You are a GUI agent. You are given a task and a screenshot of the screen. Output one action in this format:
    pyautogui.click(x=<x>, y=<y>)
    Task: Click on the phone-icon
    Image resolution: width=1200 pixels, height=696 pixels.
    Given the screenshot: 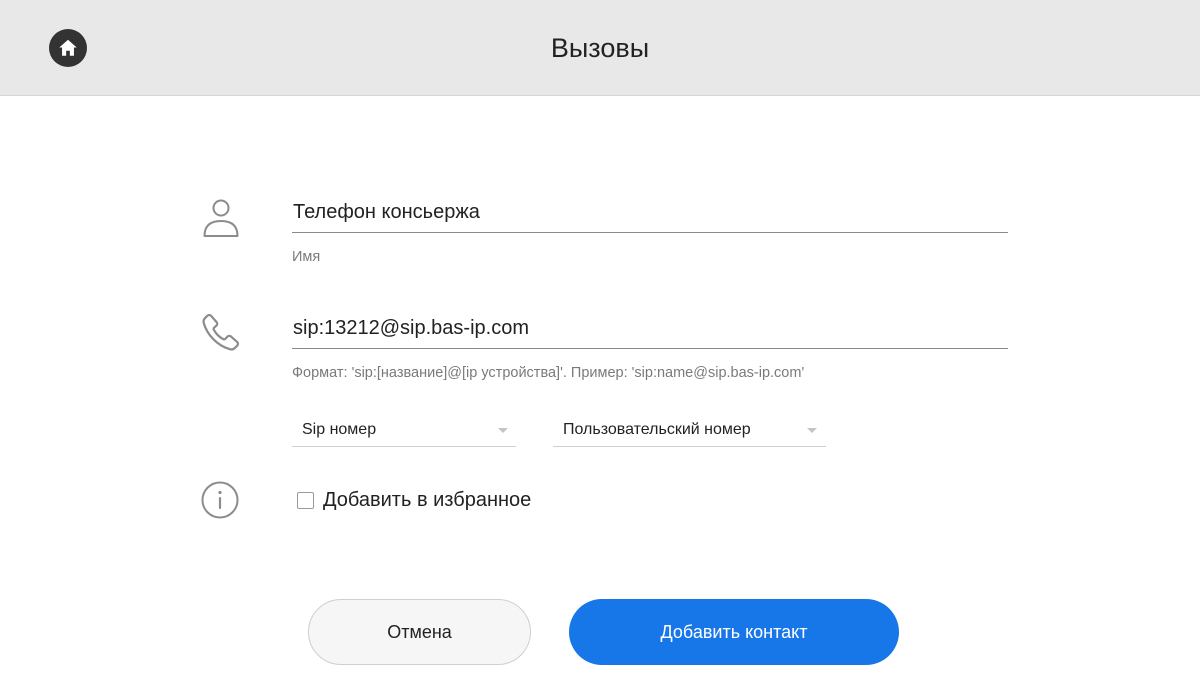 What is the action you would take?
    pyautogui.click(x=221, y=332)
    